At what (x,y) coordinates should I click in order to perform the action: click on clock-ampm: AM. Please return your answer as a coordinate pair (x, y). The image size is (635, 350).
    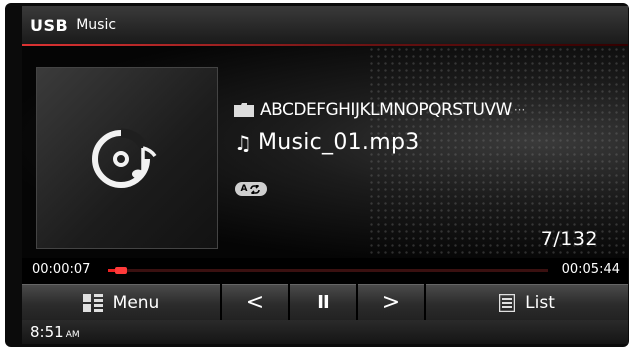
    Looking at the image, I should click on (72, 335).